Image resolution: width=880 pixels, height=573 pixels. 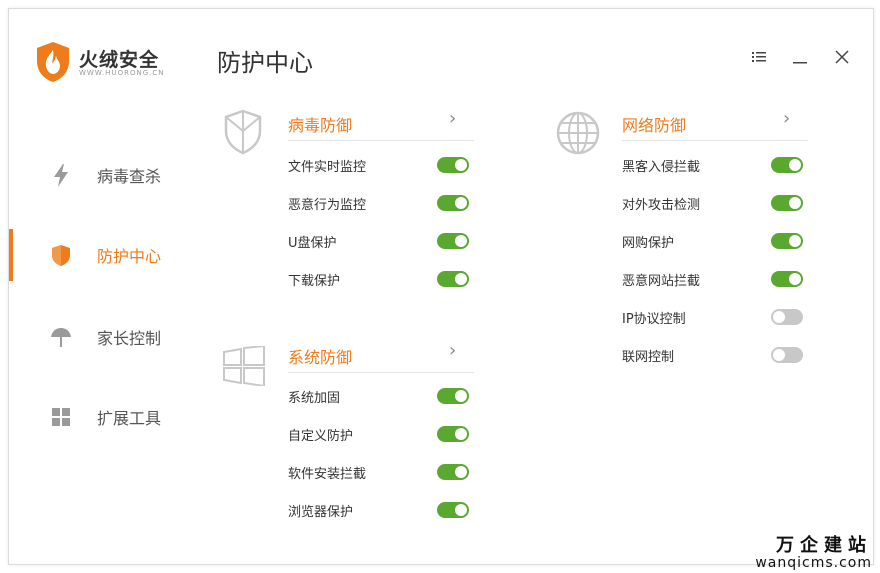 What do you see at coordinates (716, 279) in the screenshot?
I see `toggle-row: 恶意网站拦截` at bounding box center [716, 279].